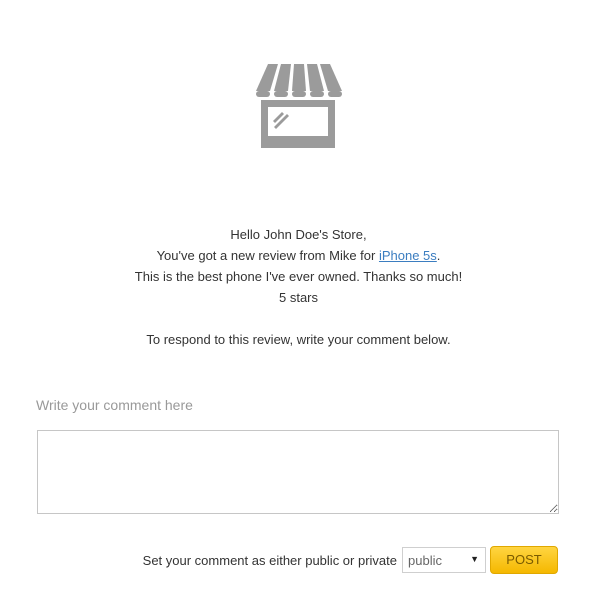 The height and width of the screenshot is (589, 597). Describe the element at coordinates (408, 255) in the screenshot. I see `product-link: iPhone 5s` at that location.